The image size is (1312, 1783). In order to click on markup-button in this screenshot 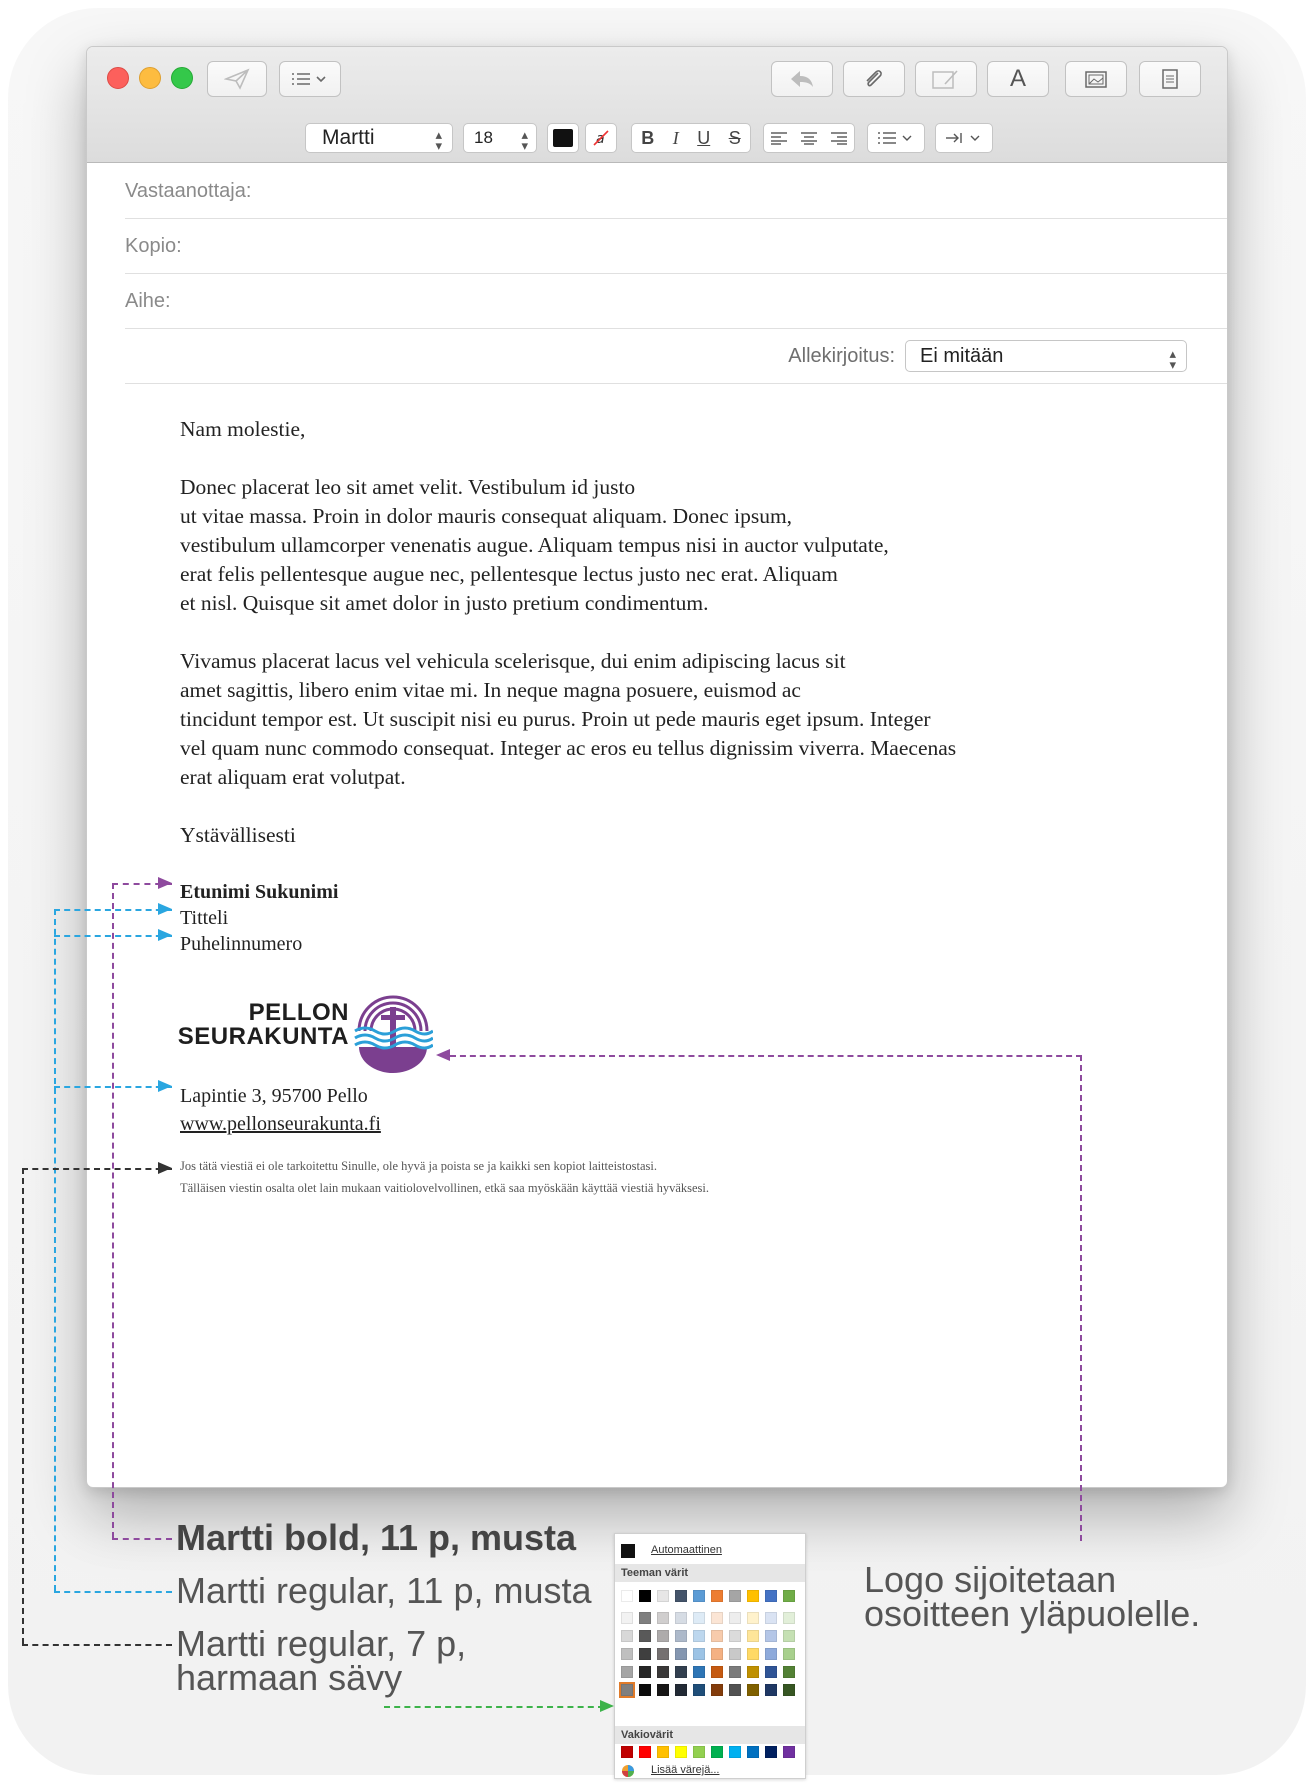, I will do `click(946, 79)`.